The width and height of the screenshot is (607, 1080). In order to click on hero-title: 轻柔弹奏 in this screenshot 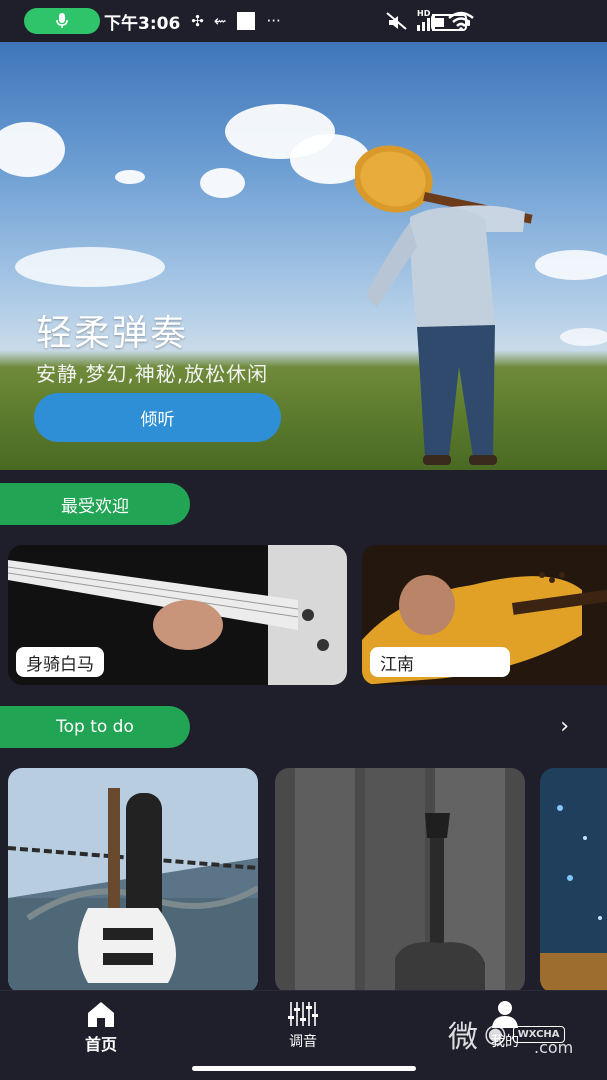, I will do `click(112, 333)`.